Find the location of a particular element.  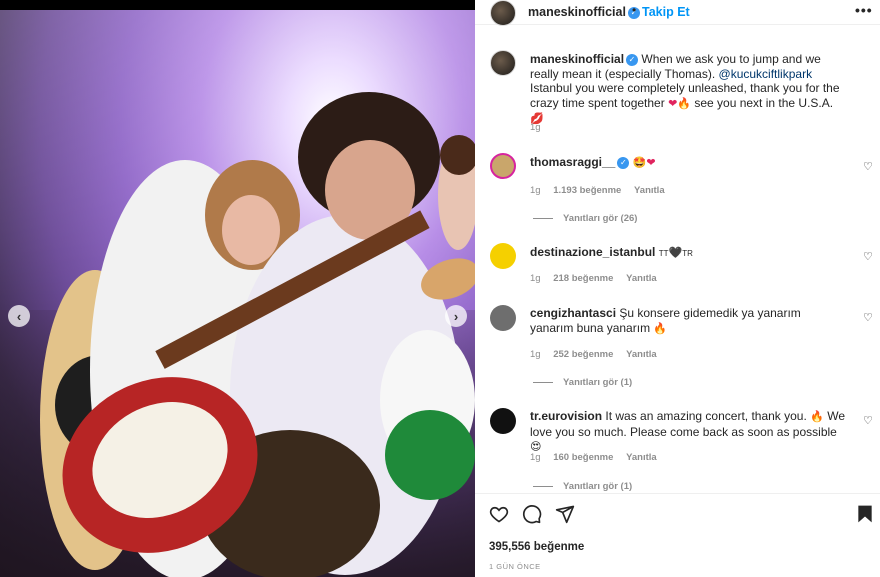

chevron-right-icon: › is located at coordinates (456, 316).